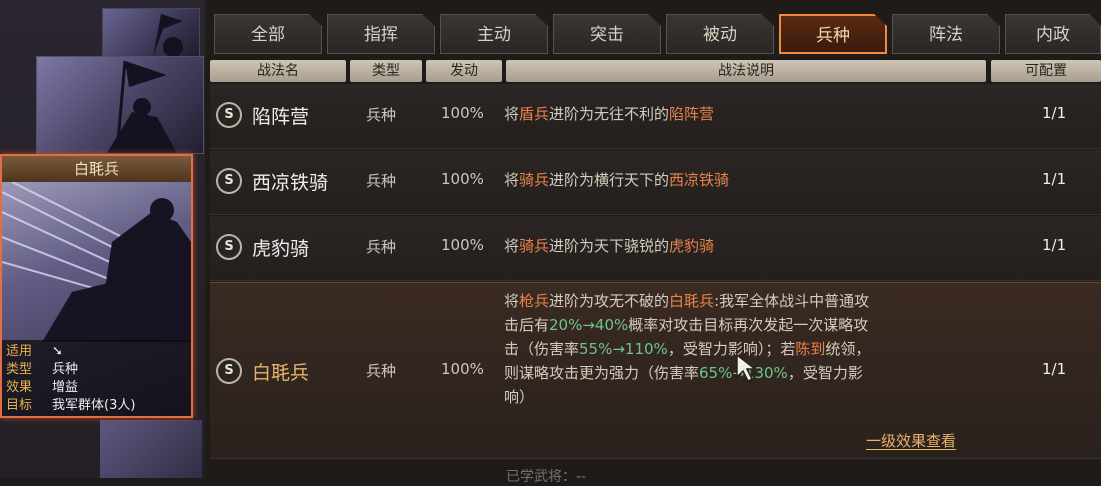  Describe the element at coordinates (381, 34) in the screenshot. I see `tab-command: 指挥` at that location.